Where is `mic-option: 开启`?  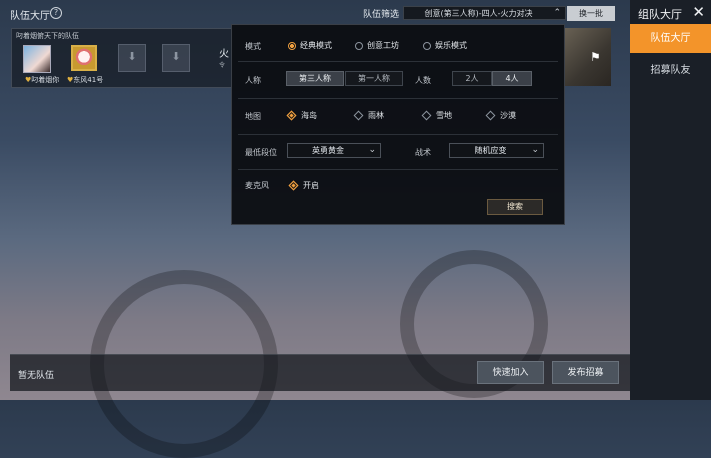
mic-option: 开启 is located at coordinates (303, 185).